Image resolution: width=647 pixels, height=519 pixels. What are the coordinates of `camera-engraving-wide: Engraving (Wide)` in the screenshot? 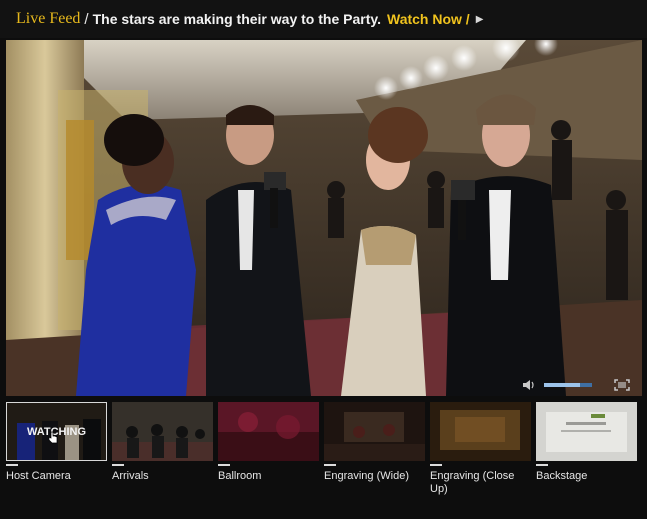 It's located at (376, 457).